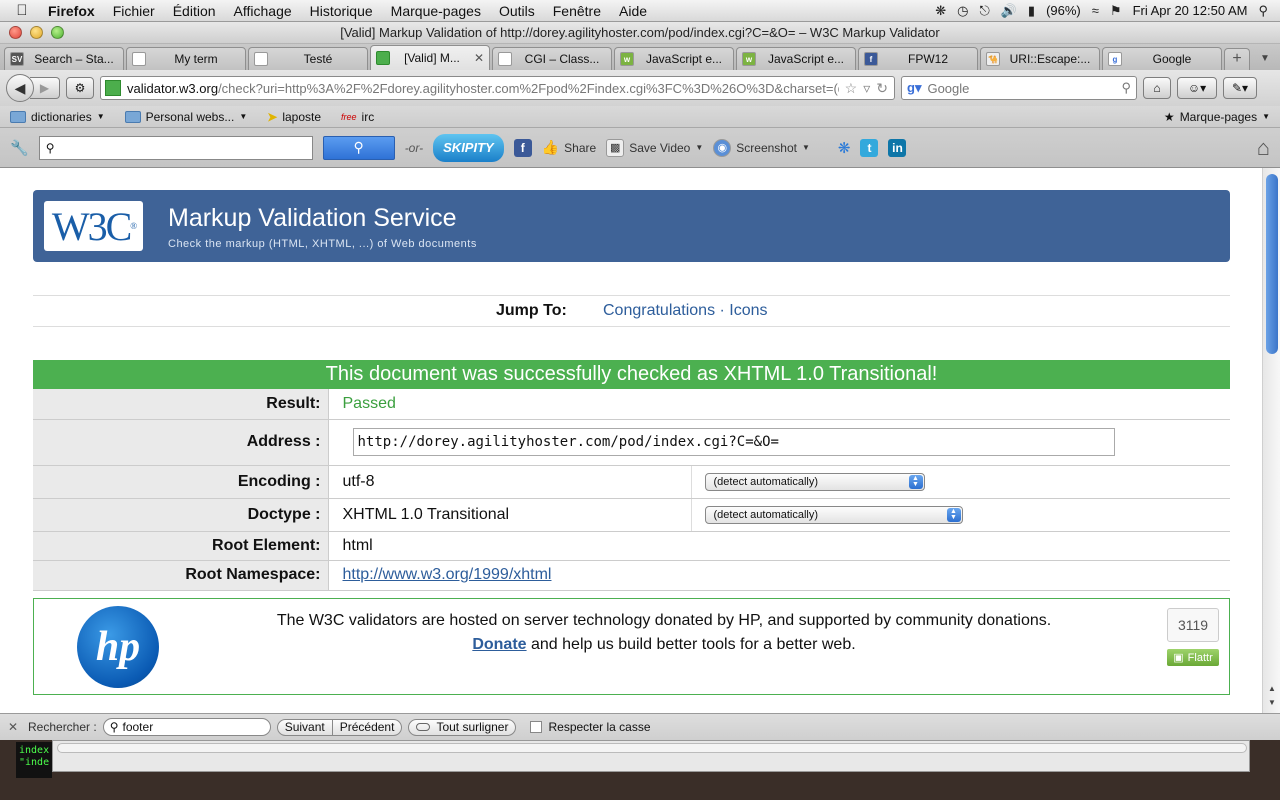  Describe the element at coordinates (1240, 88) in the screenshot. I see `addon-extra-button: ✎▾` at that location.